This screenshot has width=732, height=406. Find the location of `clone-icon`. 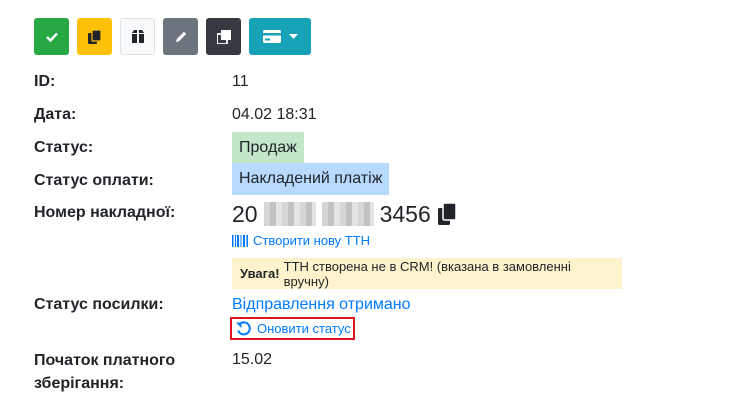

clone-icon is located at coordinates (223, 36).